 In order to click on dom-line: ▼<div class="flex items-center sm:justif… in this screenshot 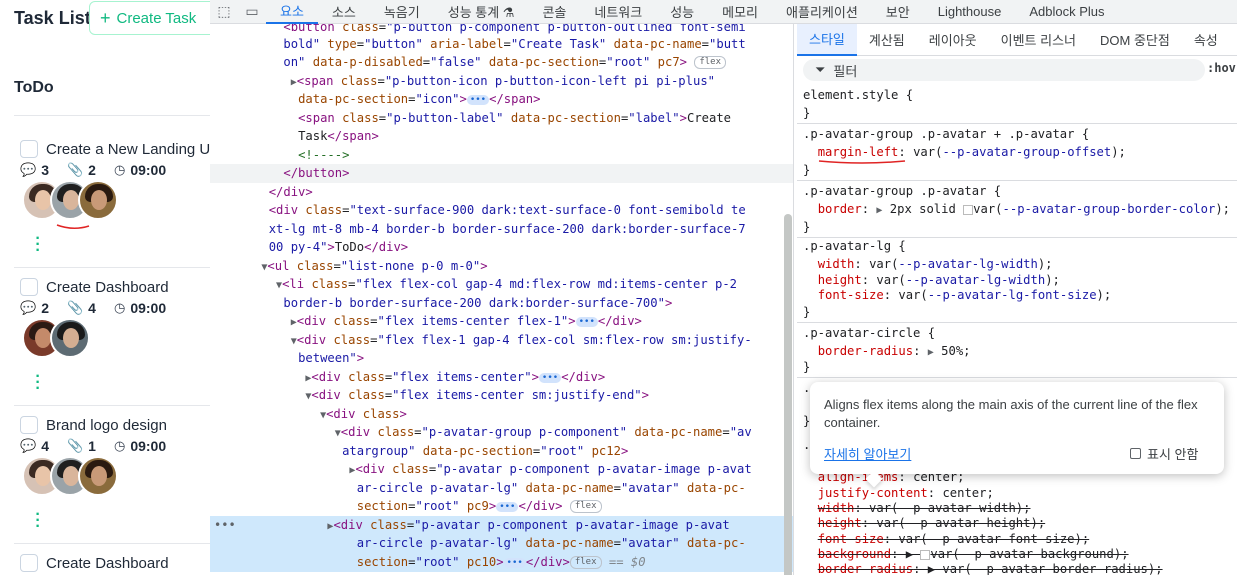, I will do `click(501, 396)`.